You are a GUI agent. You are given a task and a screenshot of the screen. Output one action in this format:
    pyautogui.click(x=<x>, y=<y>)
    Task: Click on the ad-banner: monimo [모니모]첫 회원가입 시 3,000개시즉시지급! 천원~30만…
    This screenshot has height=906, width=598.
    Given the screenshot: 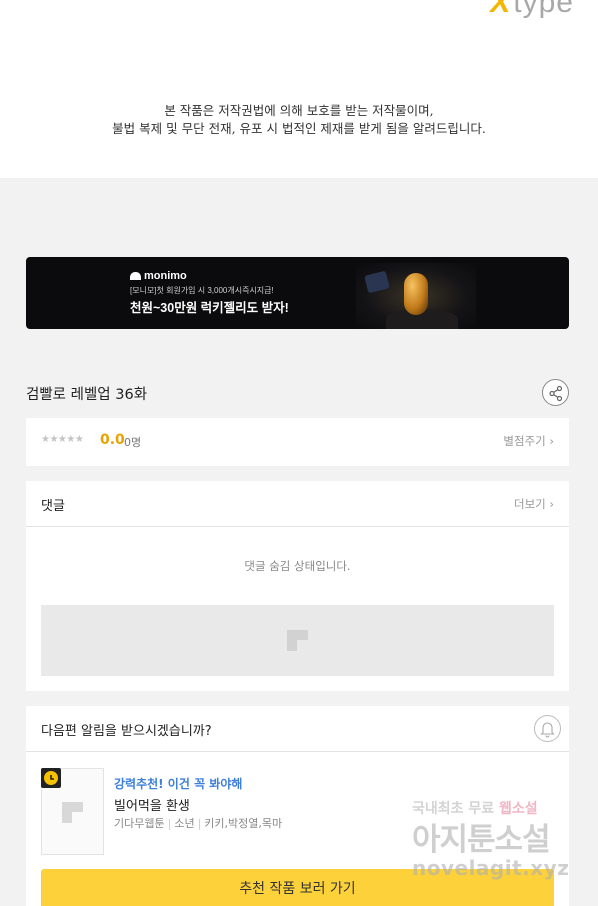 What is the action you would take?
    pyautogui.click(x=297, y=293)
    